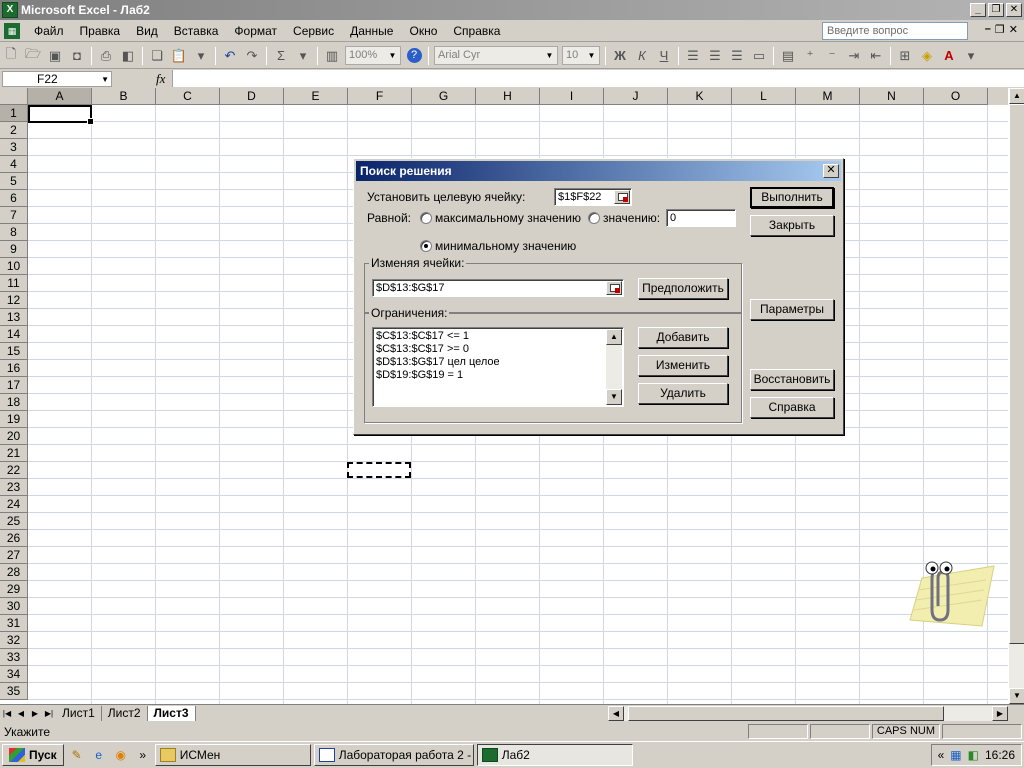 This screenshot has width=1024, height=768. What do you see at coordinates (683, 365) in the screenshot?
I see `change-button: Изменить` at bounding box center [683, 365].